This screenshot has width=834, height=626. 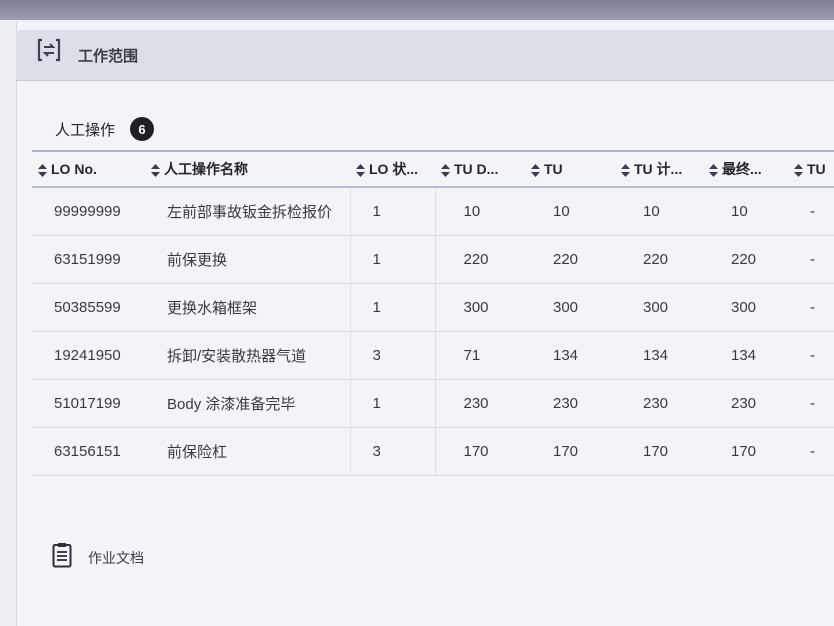 What do you see at coordinates (744, 259) in the screenshot?
I see `cell-final: 220` at bounding box center [744, 259].